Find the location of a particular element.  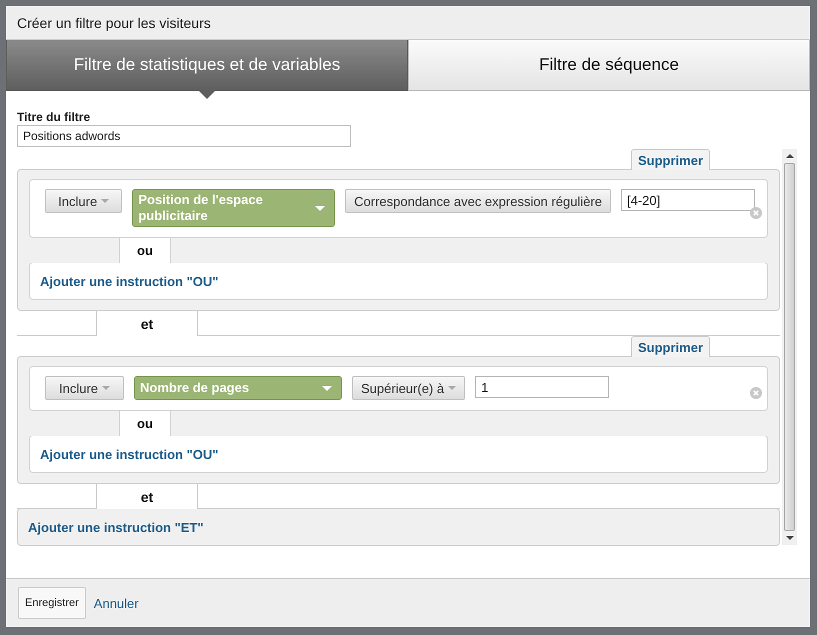

dialog-title: Créer un filtre pour les visiteurs is located at coordinates (114, 22).